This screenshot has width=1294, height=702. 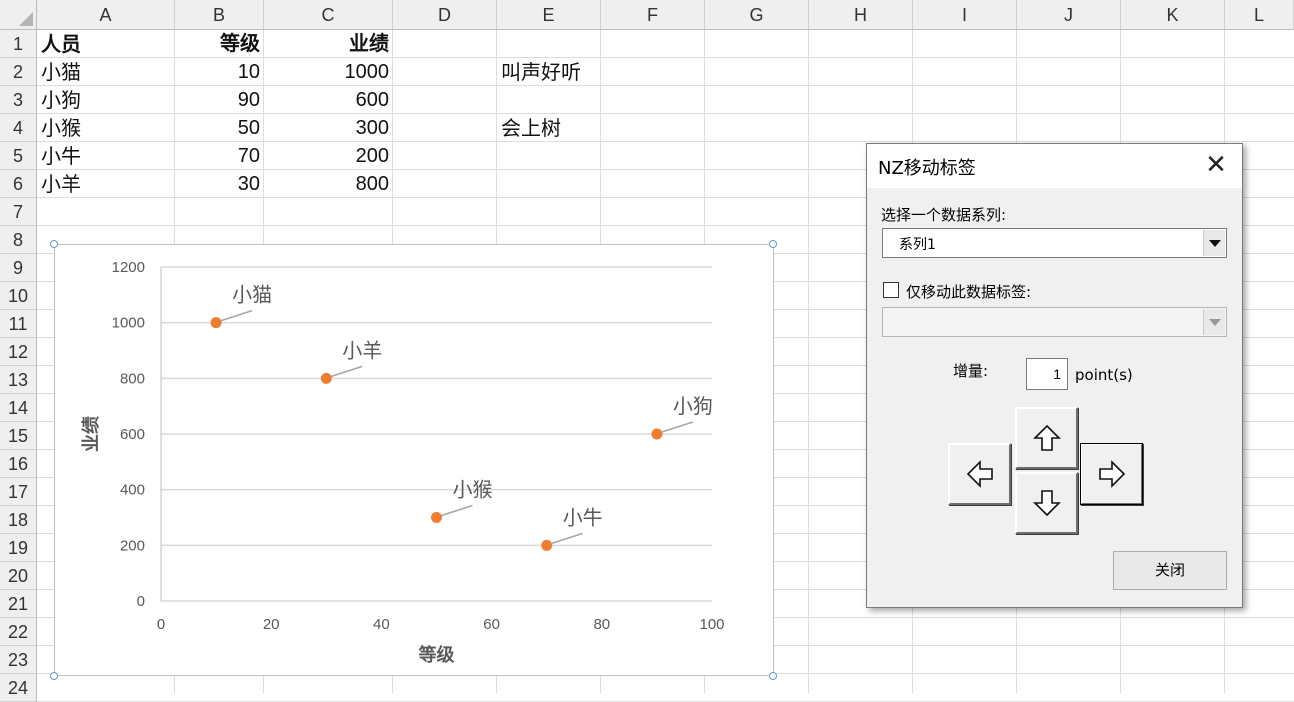 What do you see at coordinates (1047, 374) in the screenshot?
I see `increment-input: 1` at bounding box center [1047, 374].